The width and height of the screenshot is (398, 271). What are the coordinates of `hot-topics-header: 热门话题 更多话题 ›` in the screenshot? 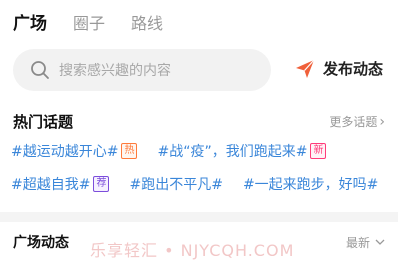 It's located at (199, 121).